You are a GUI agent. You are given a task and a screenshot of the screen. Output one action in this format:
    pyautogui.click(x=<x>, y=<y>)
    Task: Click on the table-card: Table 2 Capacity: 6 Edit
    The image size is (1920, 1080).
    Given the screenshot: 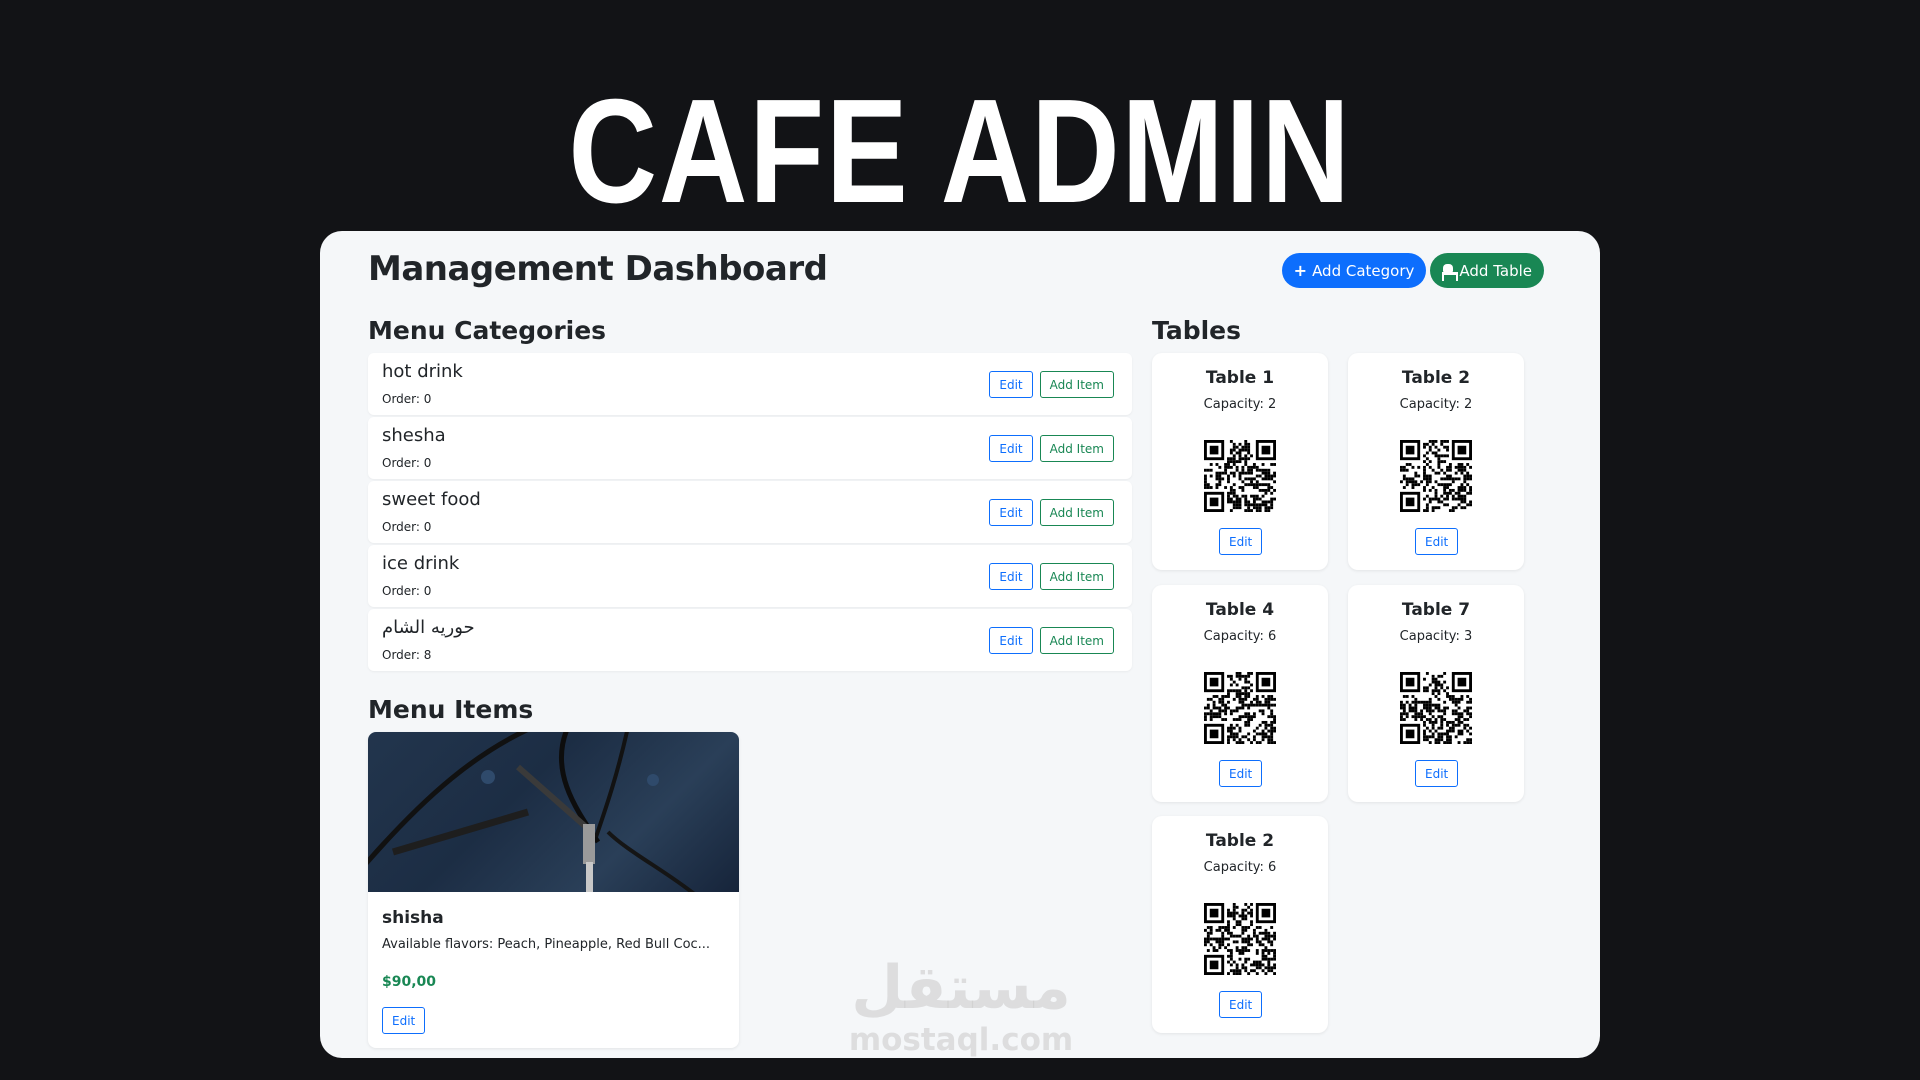 What is the action you would take?
    pyautogui.click(x=1240, y=924)
    